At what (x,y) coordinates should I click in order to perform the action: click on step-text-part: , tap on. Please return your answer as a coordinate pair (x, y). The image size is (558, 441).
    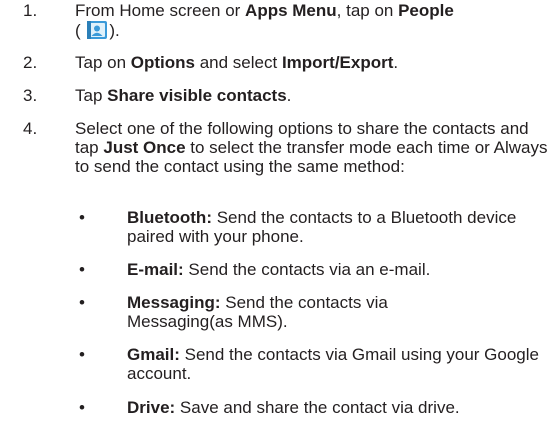
    Looking at the image, I should click on (367, 10).